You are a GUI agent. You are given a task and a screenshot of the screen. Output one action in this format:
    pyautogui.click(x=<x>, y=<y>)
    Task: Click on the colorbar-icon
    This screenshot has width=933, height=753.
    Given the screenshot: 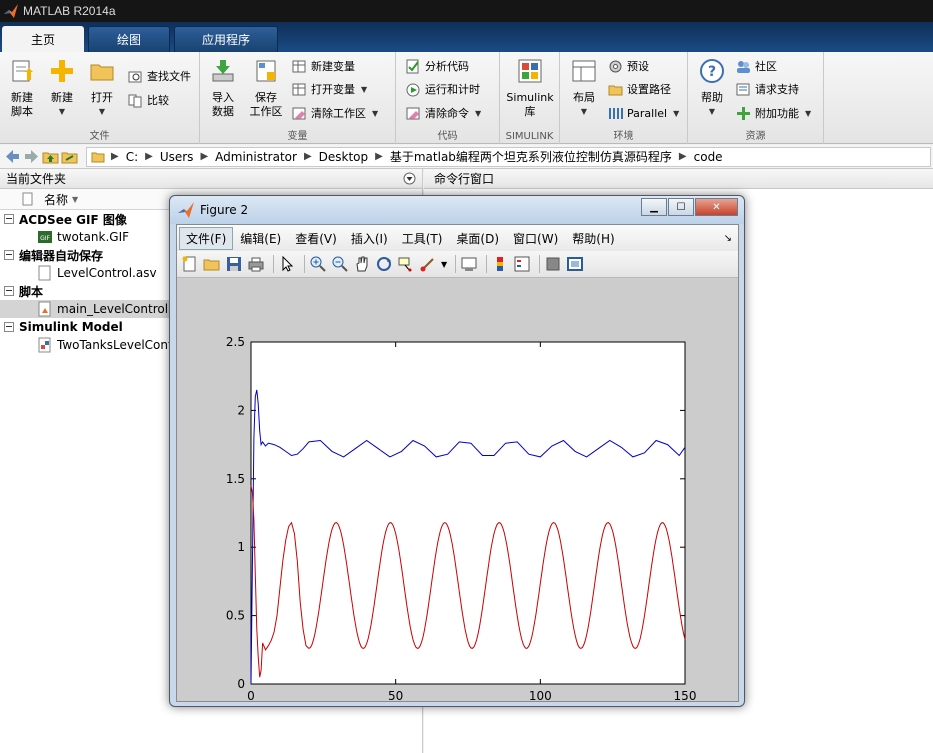 What is the action you would take?
    pyautogui.click(x=500, y=264)
    